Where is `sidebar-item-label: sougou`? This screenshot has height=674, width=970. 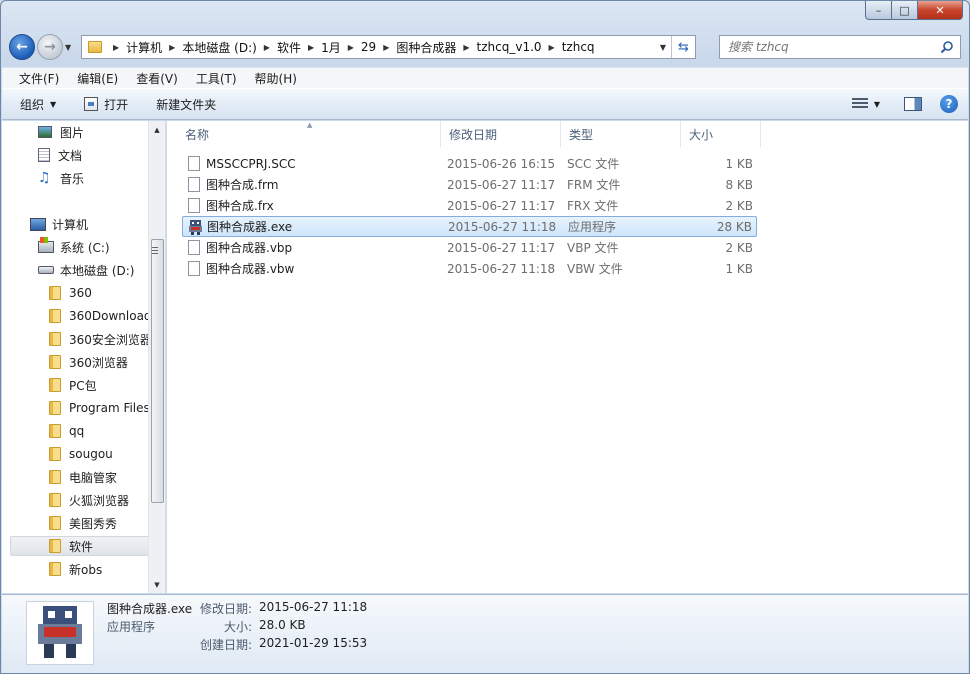 sidebar-item-label: sougou is located at coordinates (91, 454).